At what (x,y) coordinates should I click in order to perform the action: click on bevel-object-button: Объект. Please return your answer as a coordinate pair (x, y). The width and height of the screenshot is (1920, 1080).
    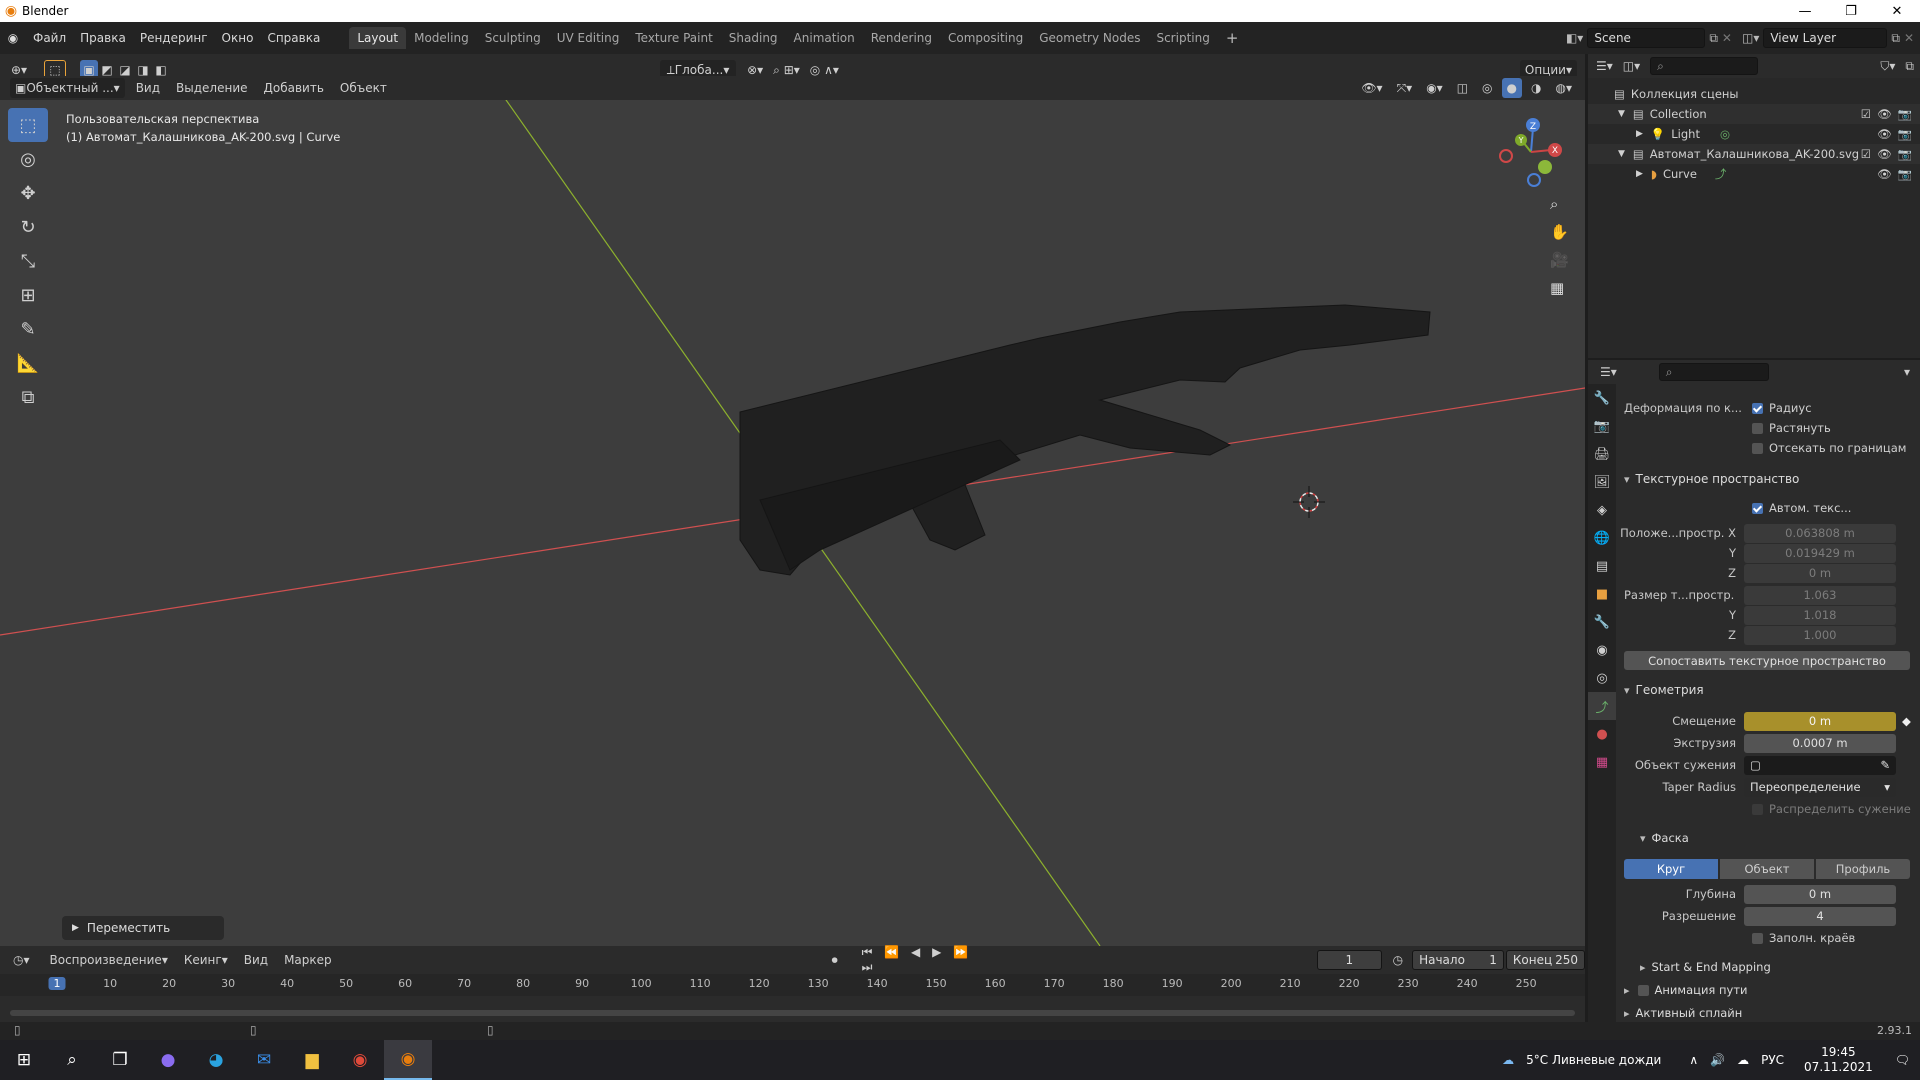
    Looking at the image, I should click on (1767, 869).